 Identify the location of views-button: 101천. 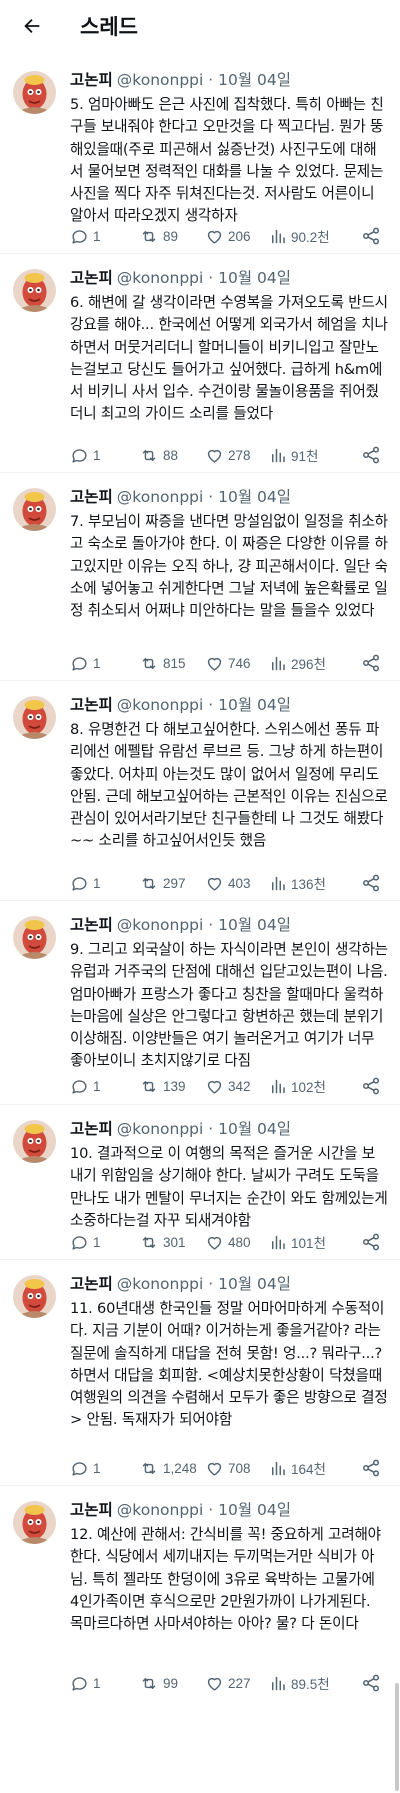
(297, 1242).